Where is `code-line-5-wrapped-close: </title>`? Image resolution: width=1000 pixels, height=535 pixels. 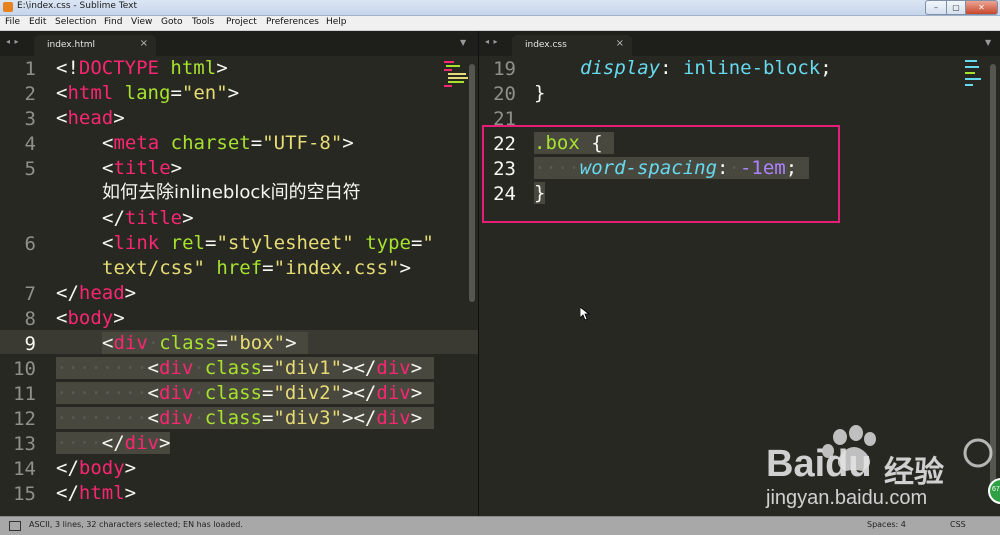
code-line-5-wrapped-close: </title> is located at coordinates (148, 218).